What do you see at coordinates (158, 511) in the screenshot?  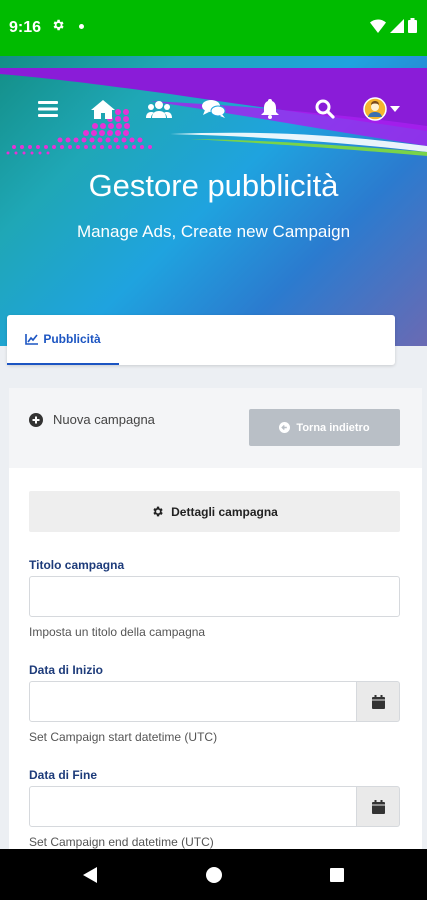 I see `gear-icon` at bounding box center [158, 511].